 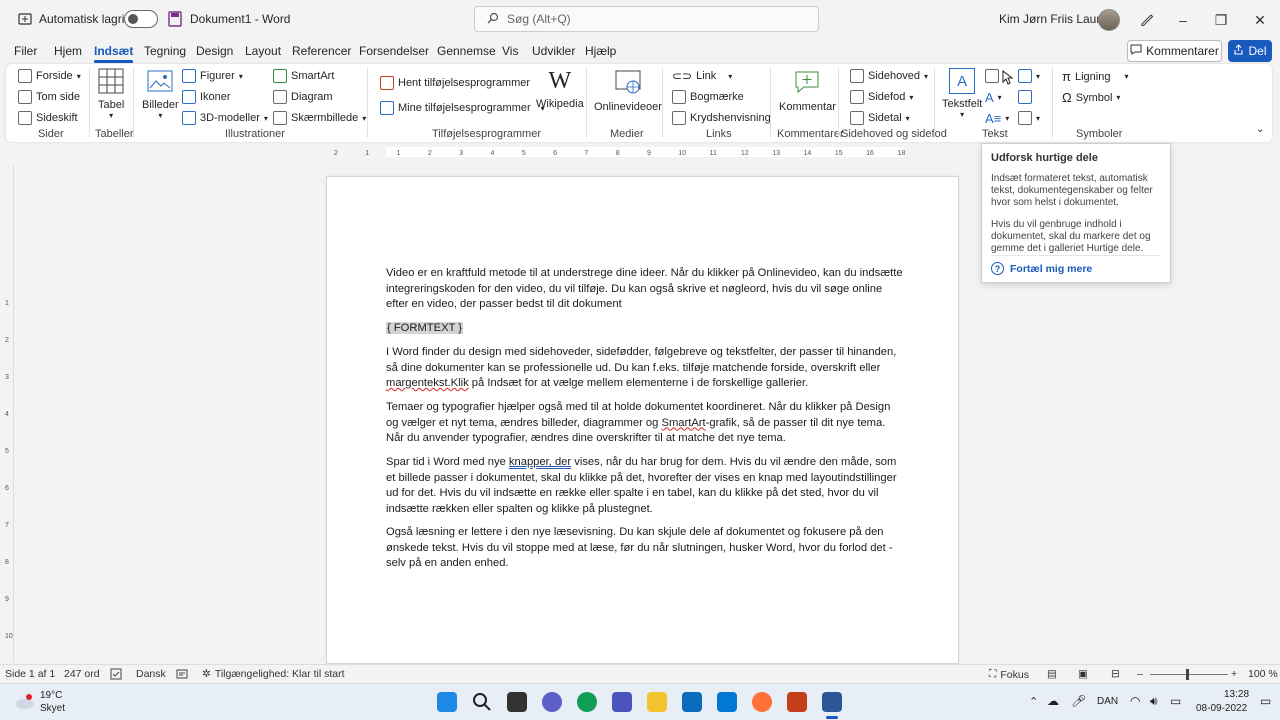 I want to click on textbox-button: A Tekstfelt ▾, so click(x=962, y=93).